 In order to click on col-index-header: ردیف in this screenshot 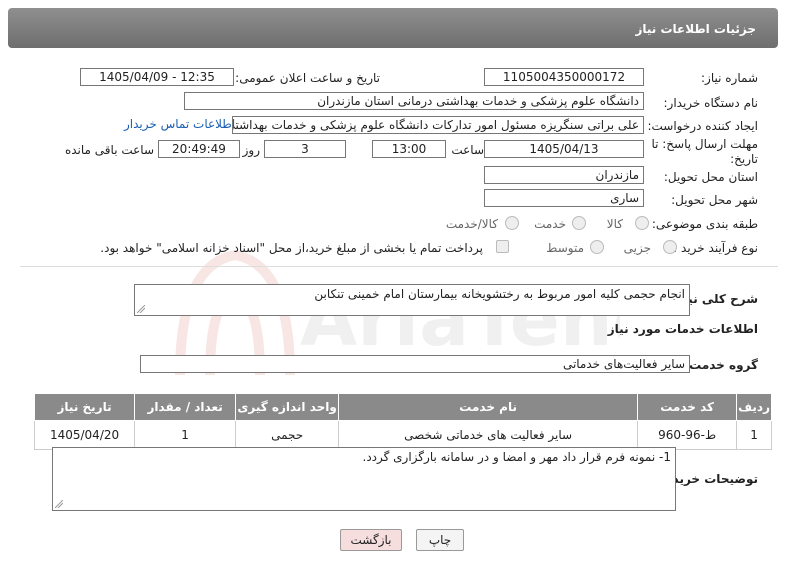, I will do `click(754, 407)`.